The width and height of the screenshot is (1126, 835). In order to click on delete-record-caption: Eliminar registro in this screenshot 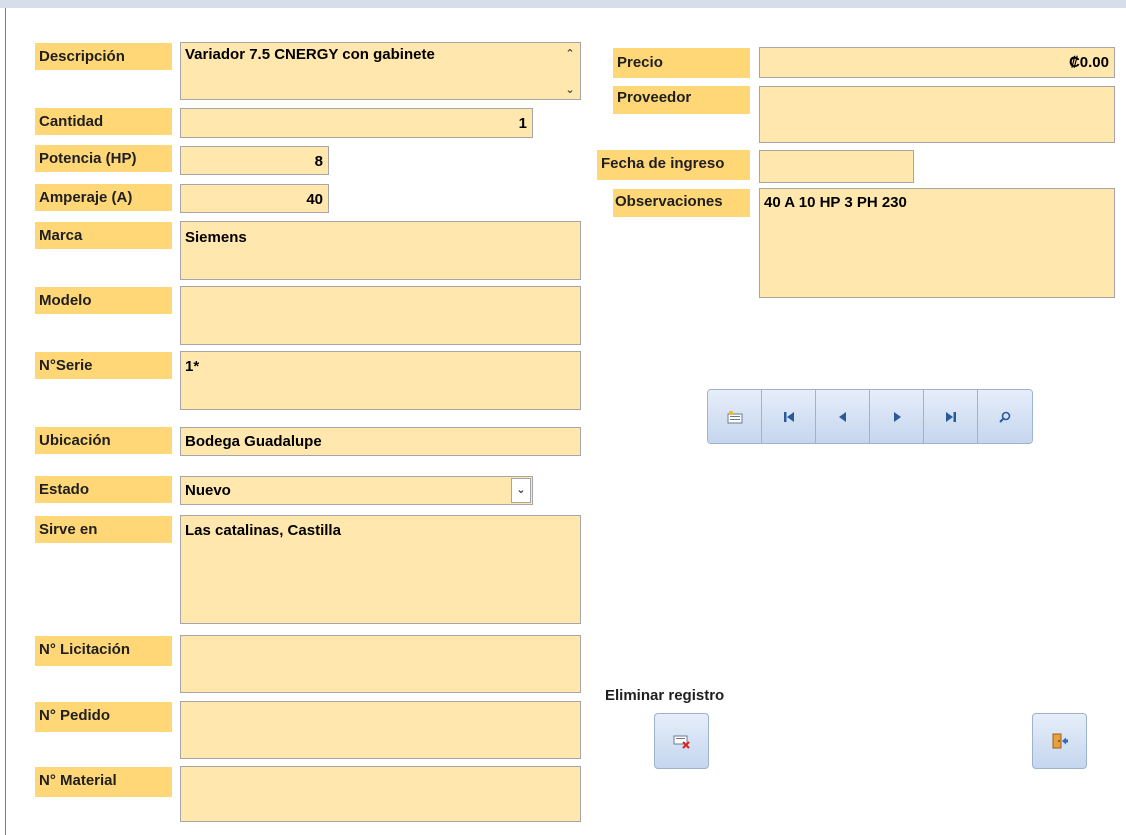, I will do `click(665, 695)`.